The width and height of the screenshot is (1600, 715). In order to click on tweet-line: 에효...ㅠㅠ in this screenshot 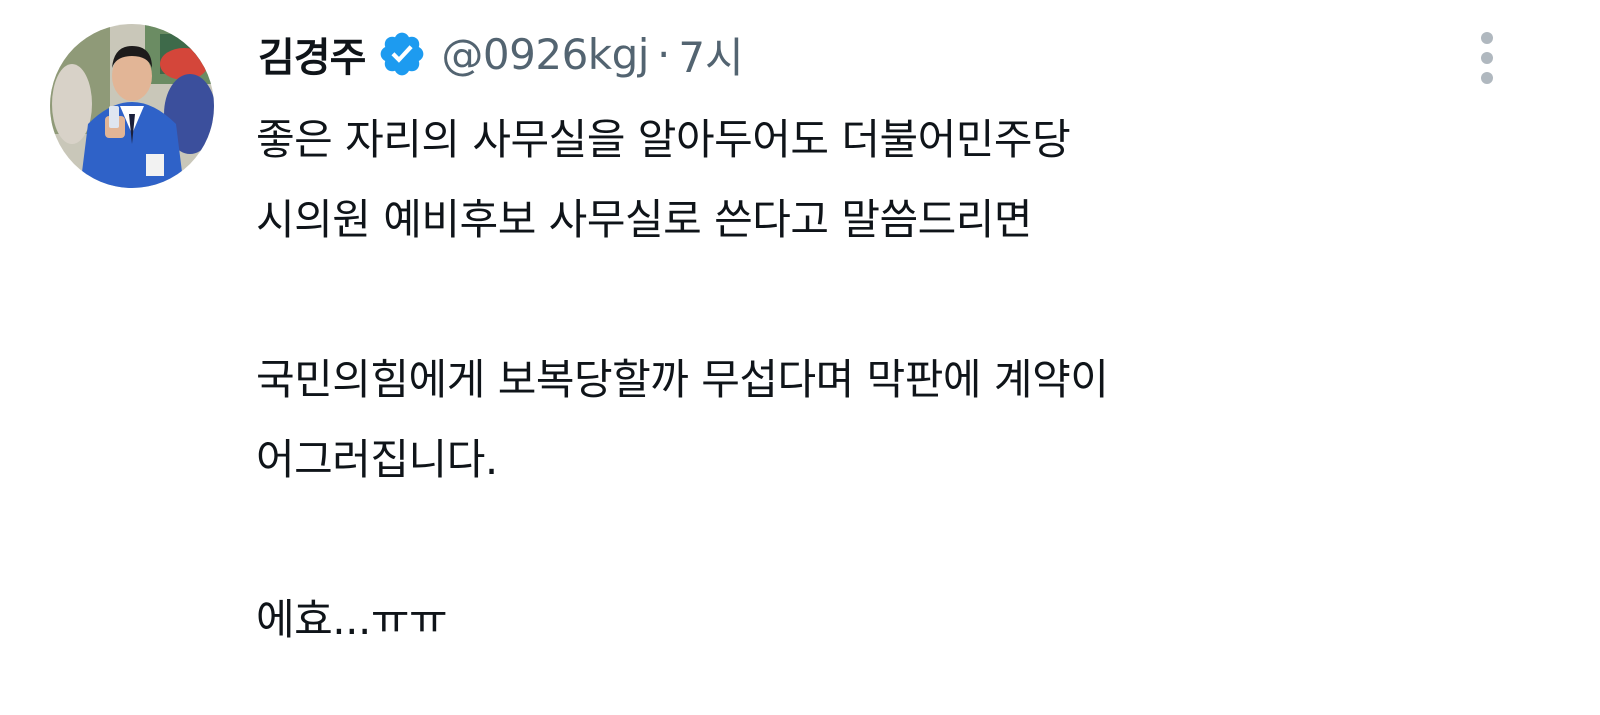, I will do `click(352, 619)`.